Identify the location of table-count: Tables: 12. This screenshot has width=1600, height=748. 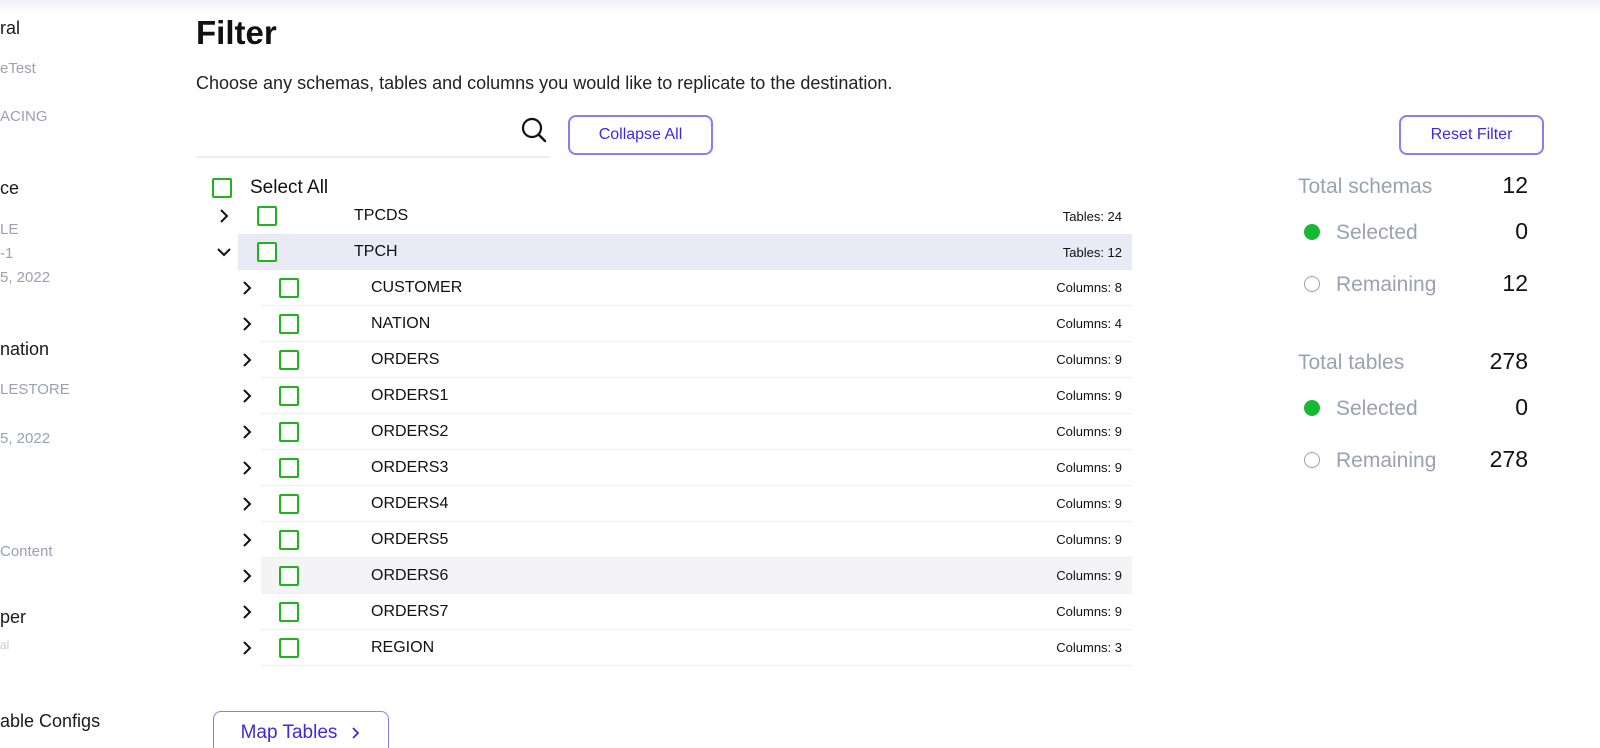
(1092, 252).